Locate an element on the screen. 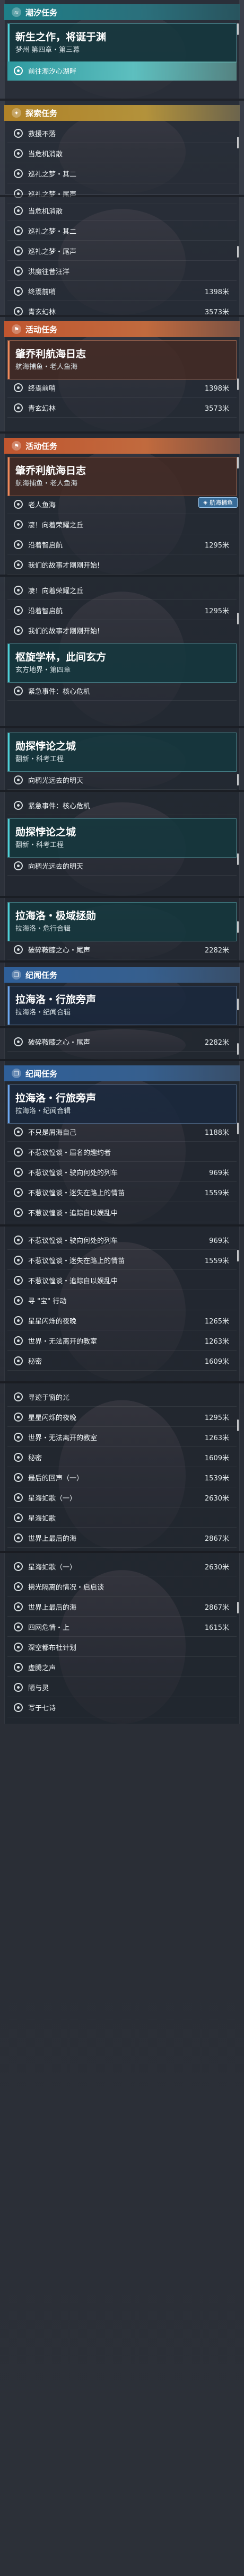 Image resolution: width=244 pixels, height=2576 pixels. quest-row: 前往潮汐心湖畔 is located at coordinates (122, 71).